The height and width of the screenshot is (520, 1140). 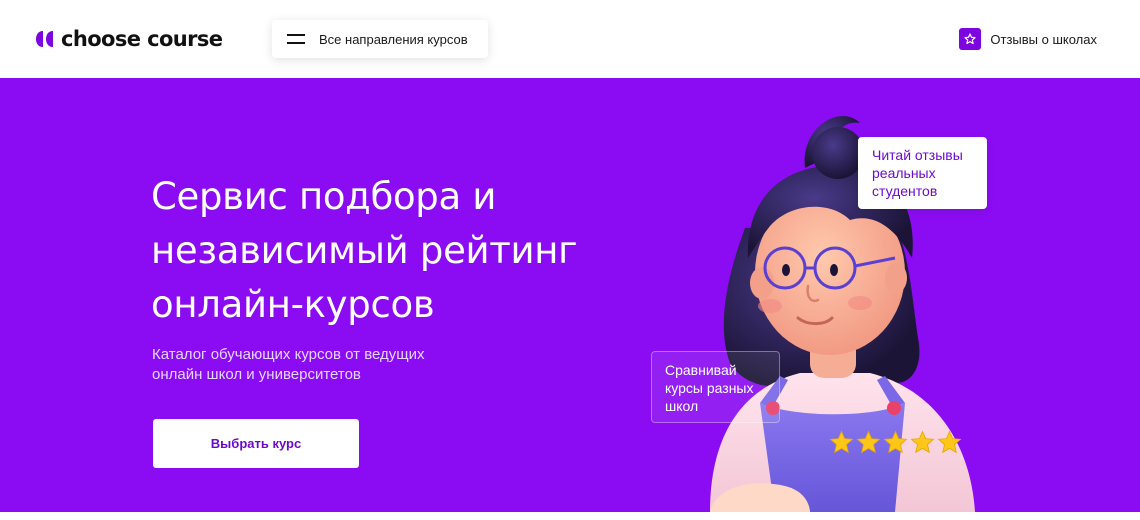 I want to click on school-reviews-label: Отзывы о школах, so click(x=1043, y=39).